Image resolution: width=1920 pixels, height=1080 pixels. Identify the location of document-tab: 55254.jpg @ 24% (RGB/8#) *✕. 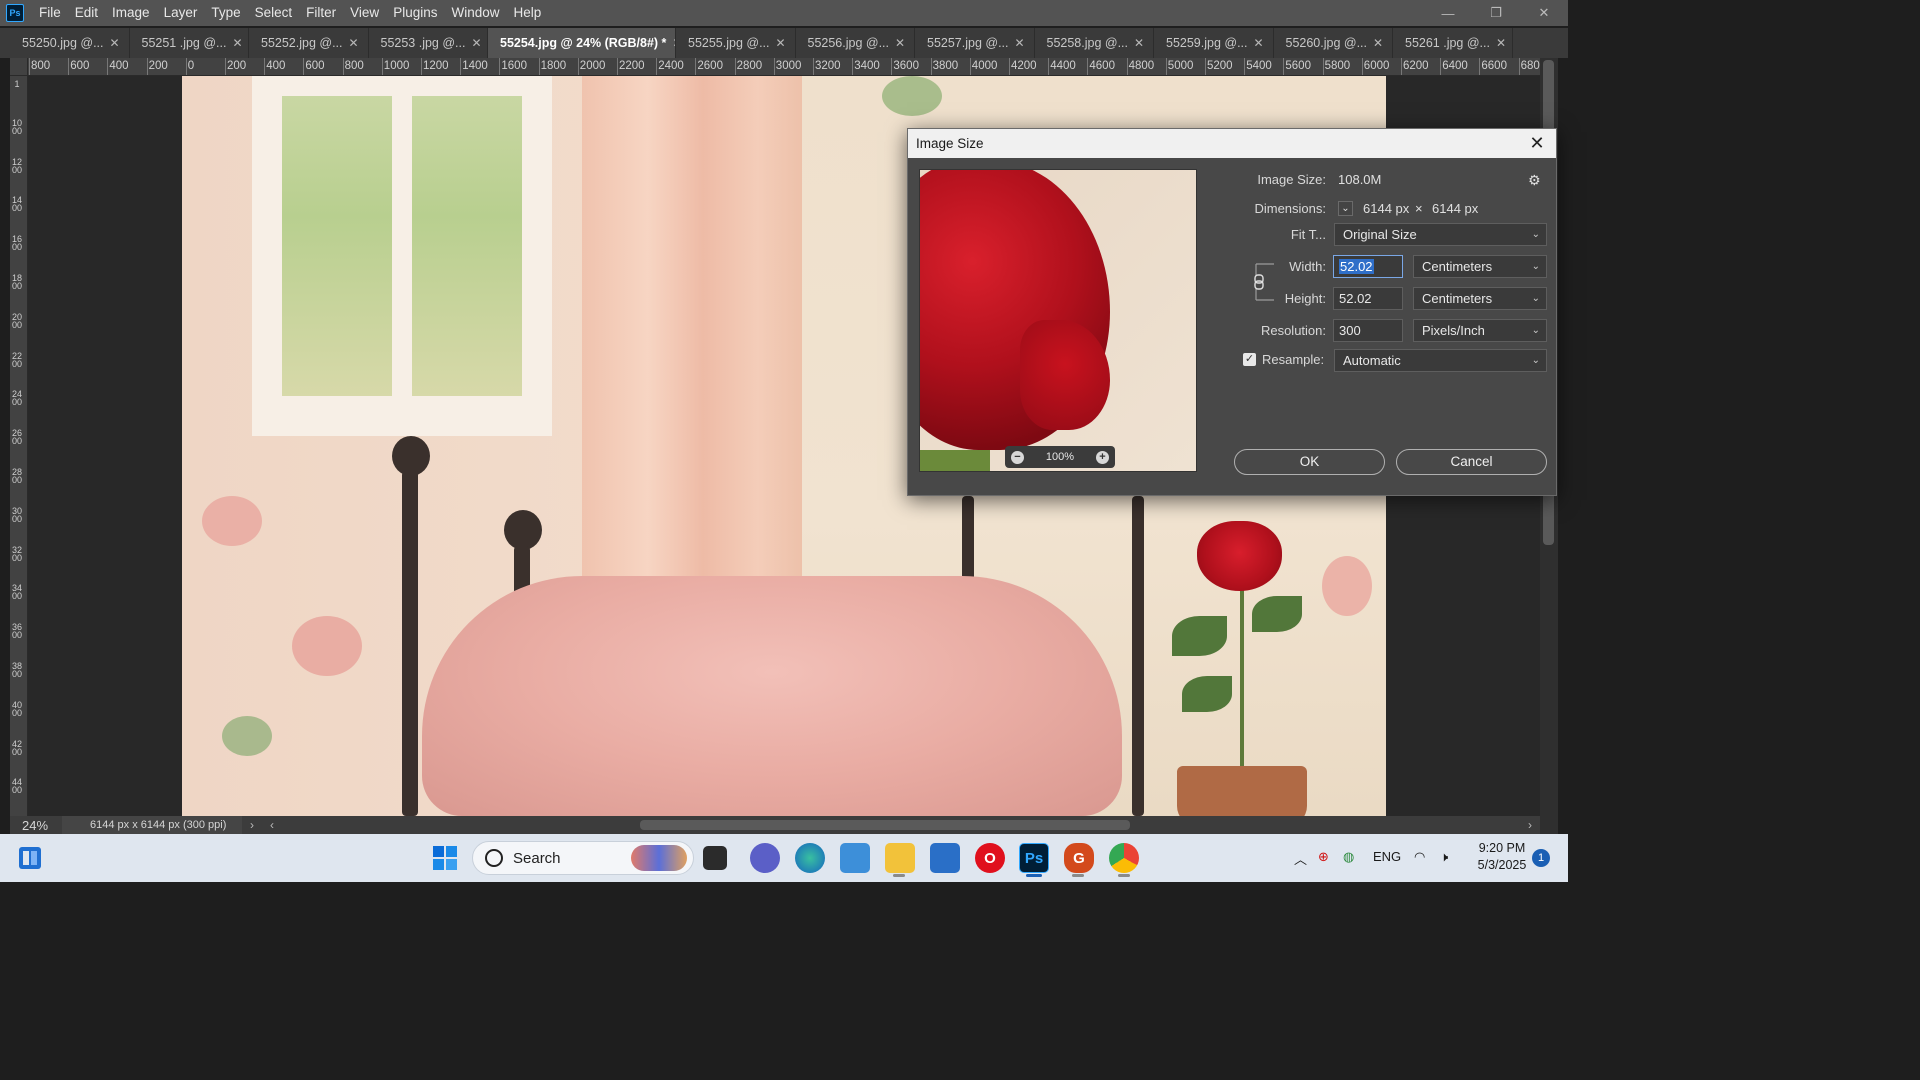
(582, 43).